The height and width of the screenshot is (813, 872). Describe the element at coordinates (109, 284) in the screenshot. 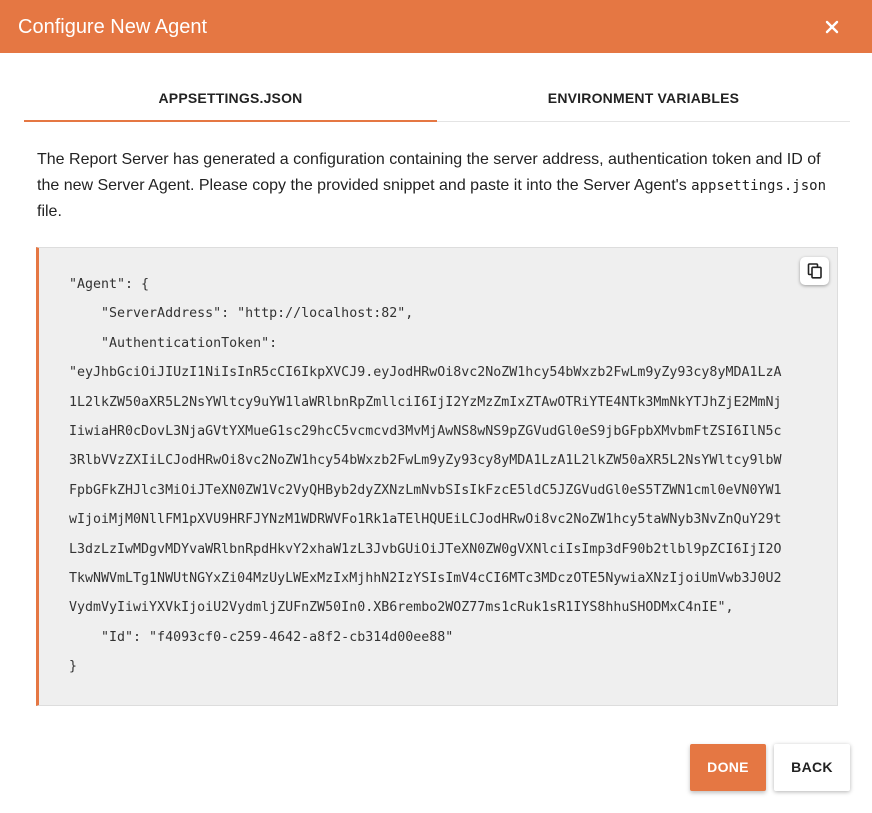

I see `code-line: "Agent": {` at that location.